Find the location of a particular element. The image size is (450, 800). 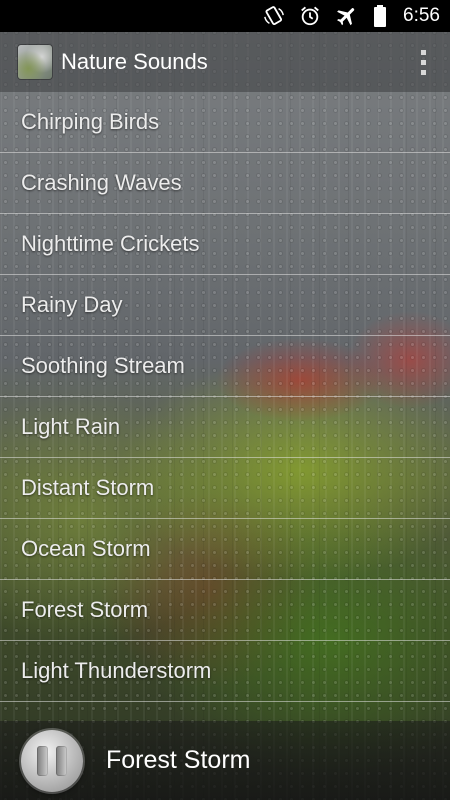

list-item-light-thunderstorm: Light Thunderstorm is located at coordinates (225, 671).